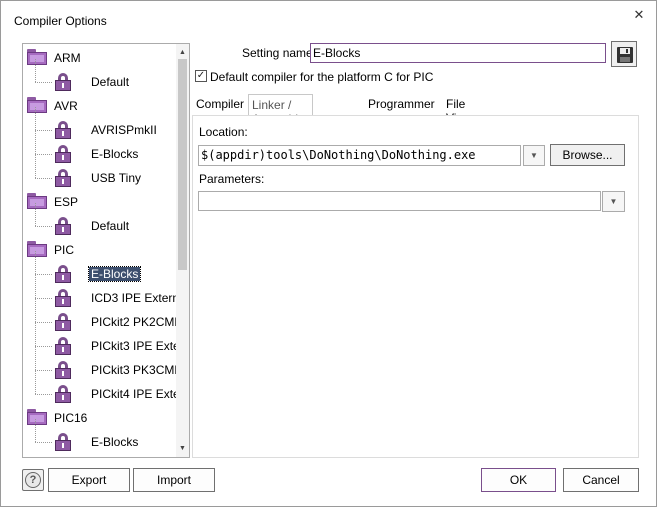 This screenshot has height=507, width=657. What do you see at coordinates (464, 109) in the screenshot?
I see `tab-file-viewer: File Viewer` at bounding box center [464, 109].